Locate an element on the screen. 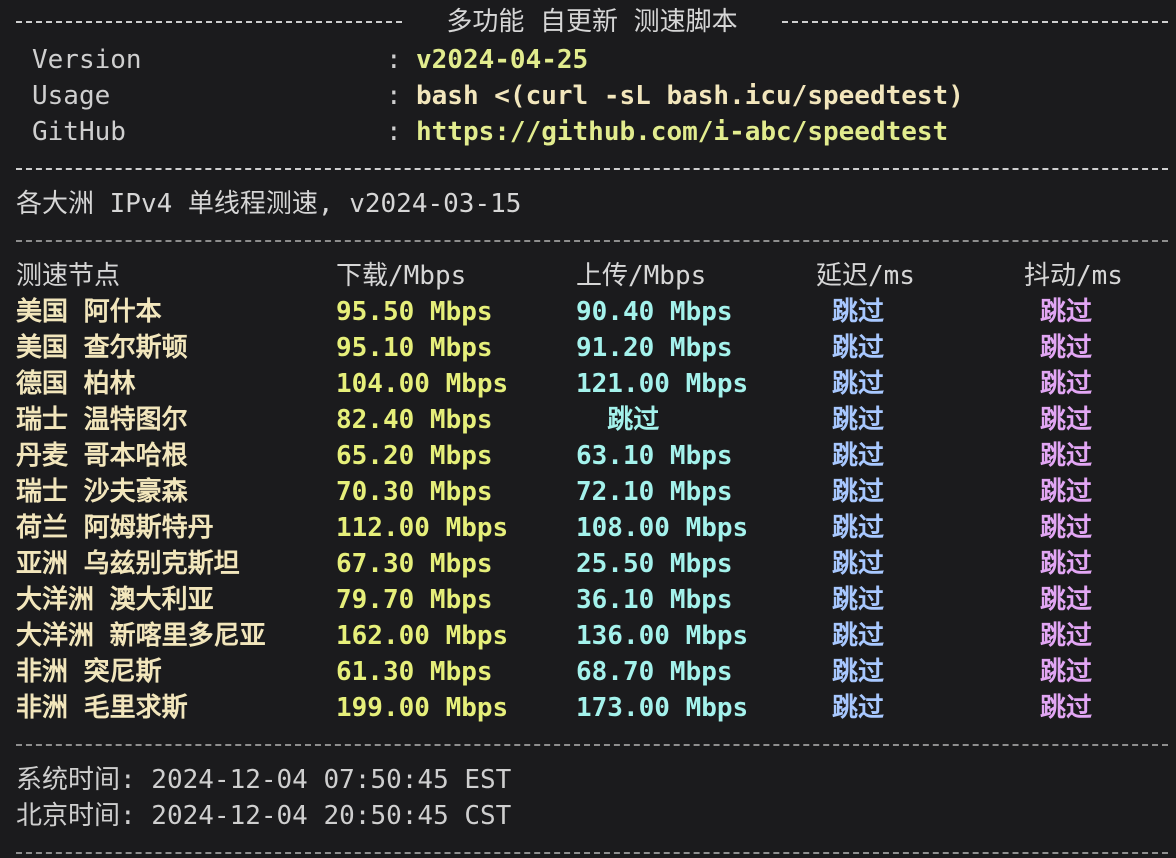  node-cell: 丹麦 哥本哈根 is located at coordinates (102, 456).